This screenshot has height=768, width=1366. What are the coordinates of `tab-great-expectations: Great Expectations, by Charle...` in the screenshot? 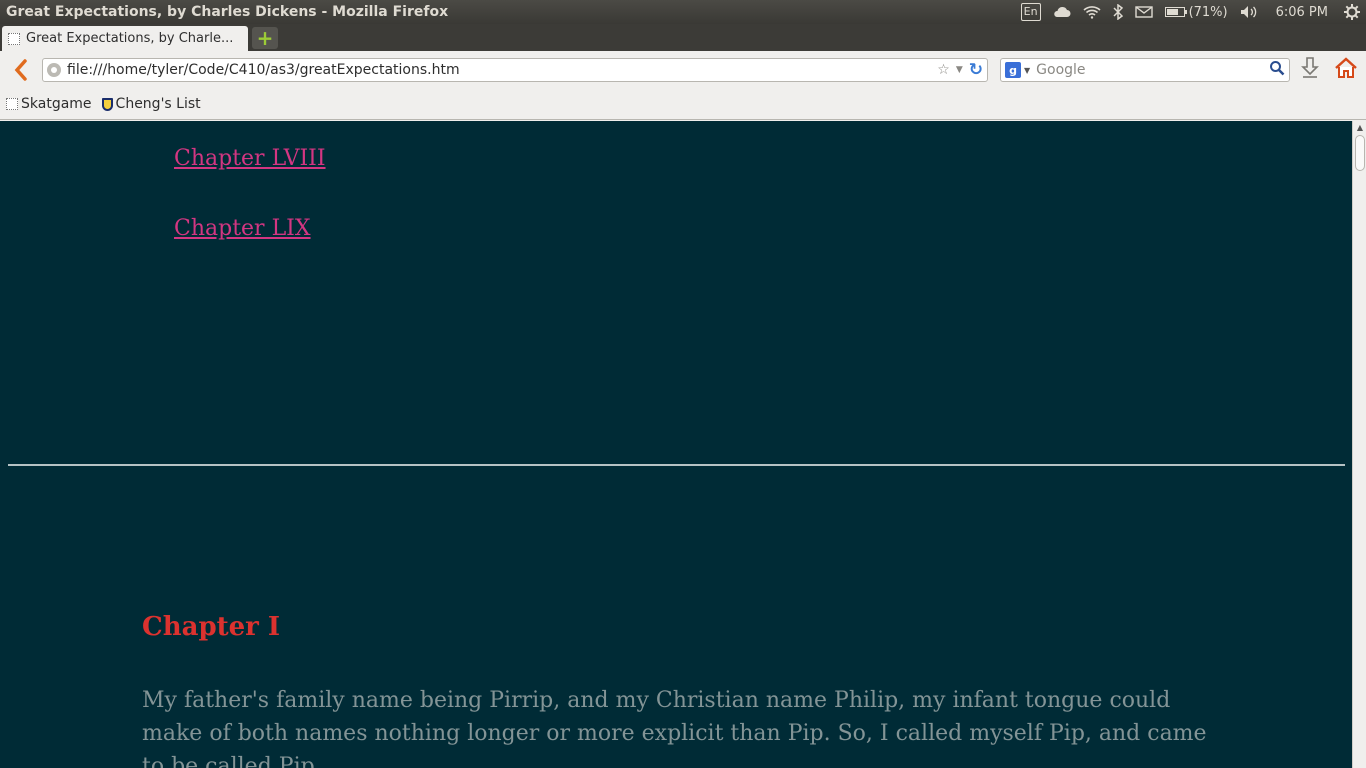 It's located at (125, 38).